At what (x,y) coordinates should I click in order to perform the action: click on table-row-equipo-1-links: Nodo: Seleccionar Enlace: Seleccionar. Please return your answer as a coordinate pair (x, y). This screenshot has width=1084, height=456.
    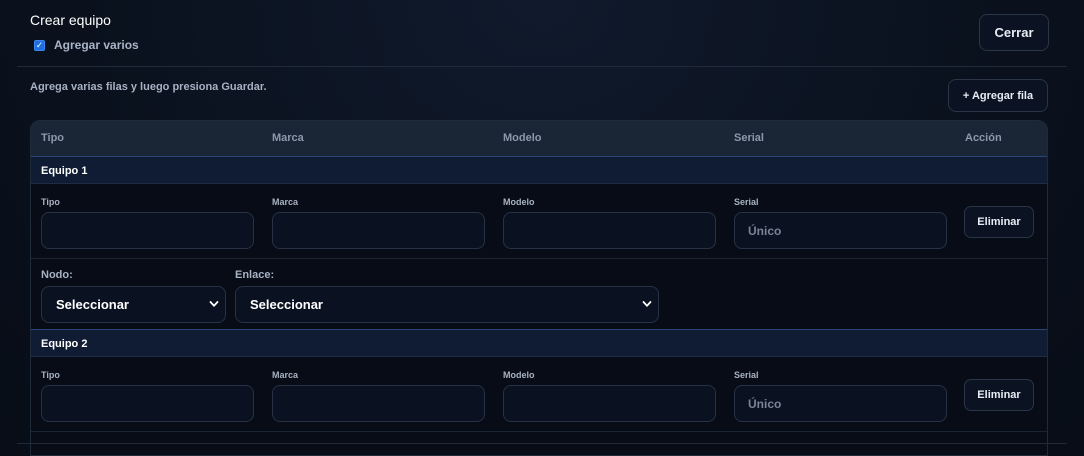
    Looking at the image, I should click on (539, 294).